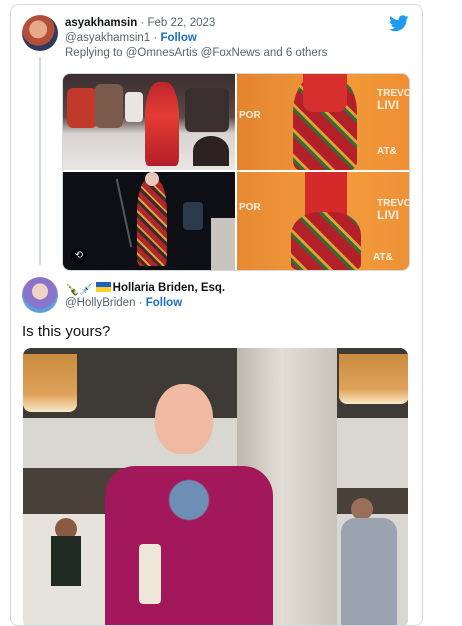 The width and height of the screenshot is (462, 626). I want to click on media-photo, so click(149, 122).